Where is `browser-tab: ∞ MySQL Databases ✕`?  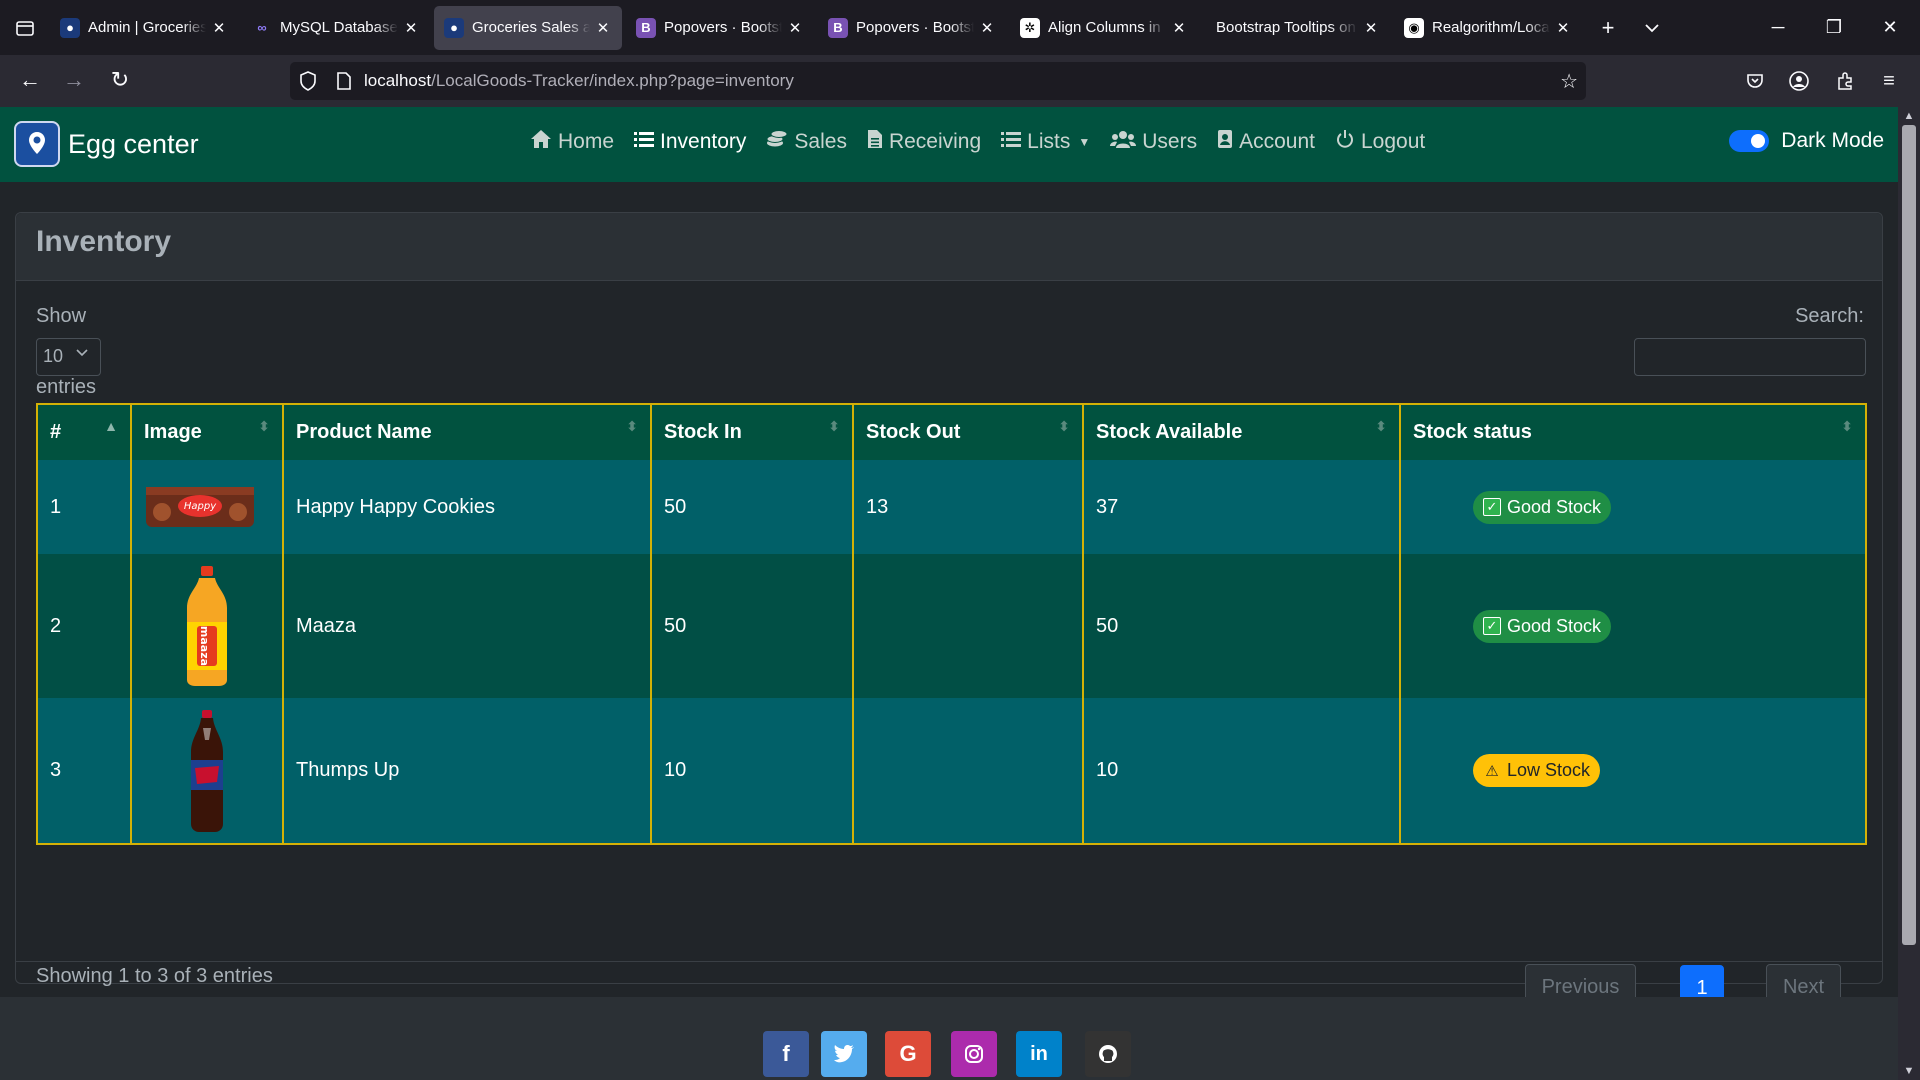 browser-tab: ∞ MySQL Databases ✕ is located at coordinates (336, 28).